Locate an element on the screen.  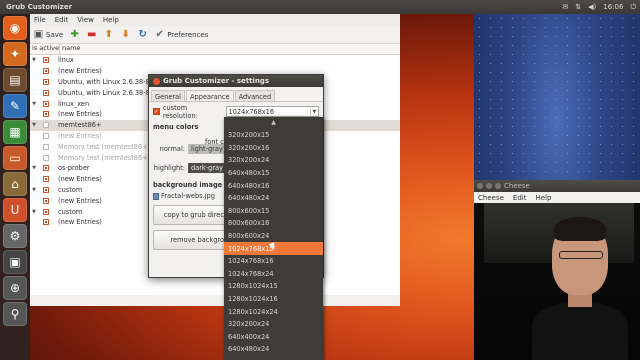
remove-icon: ▬ is located at coordinates (91, 34).